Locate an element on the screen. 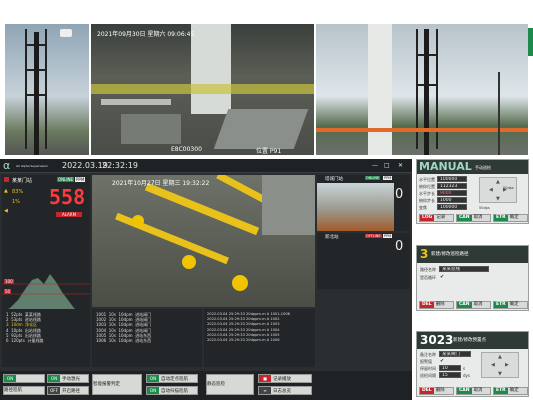 The width and height of the screenshot is (533, 400). app-logo-sub: AC Alpha Supervision is located at coordinates (32, 166).